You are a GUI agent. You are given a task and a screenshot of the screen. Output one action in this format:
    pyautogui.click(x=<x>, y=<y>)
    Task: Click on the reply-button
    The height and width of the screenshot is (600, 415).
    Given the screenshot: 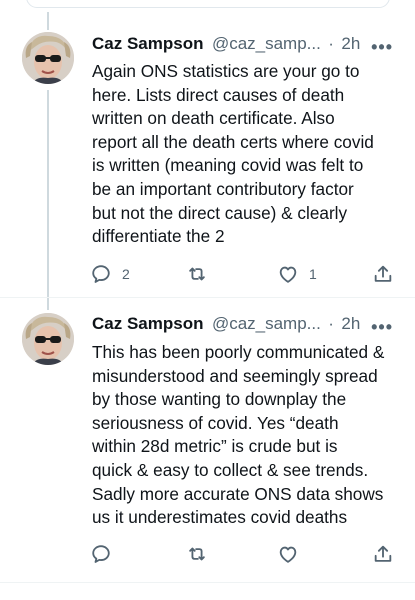 What is the action you would take?
    pyautogui.click(x=106, y=554)
    